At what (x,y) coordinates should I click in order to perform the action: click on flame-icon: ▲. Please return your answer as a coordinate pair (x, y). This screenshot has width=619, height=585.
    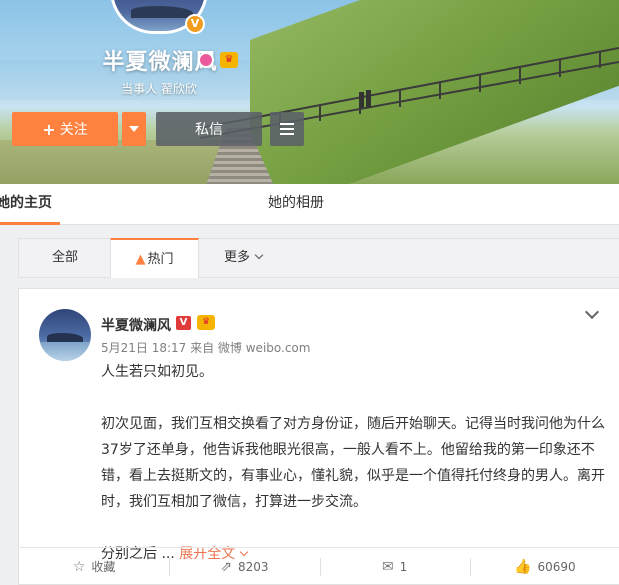
    Looking at the image, I should click on (140, 259).